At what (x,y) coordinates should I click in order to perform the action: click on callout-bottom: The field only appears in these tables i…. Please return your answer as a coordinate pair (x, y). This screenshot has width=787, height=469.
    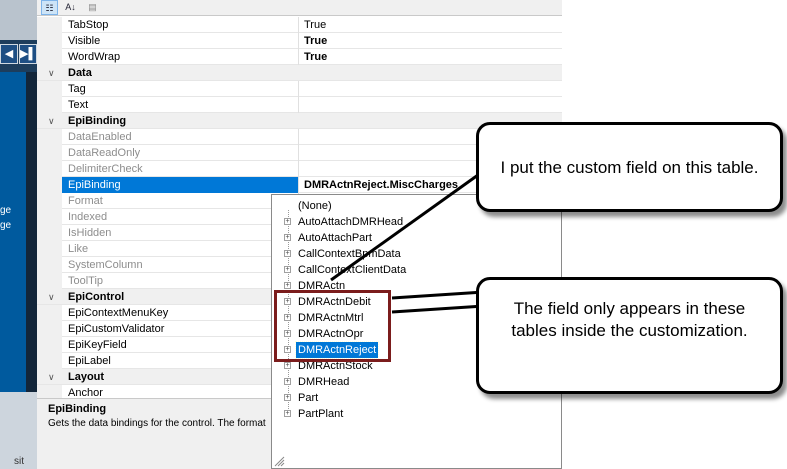
    Looking at the image, I should click on (629, 335).